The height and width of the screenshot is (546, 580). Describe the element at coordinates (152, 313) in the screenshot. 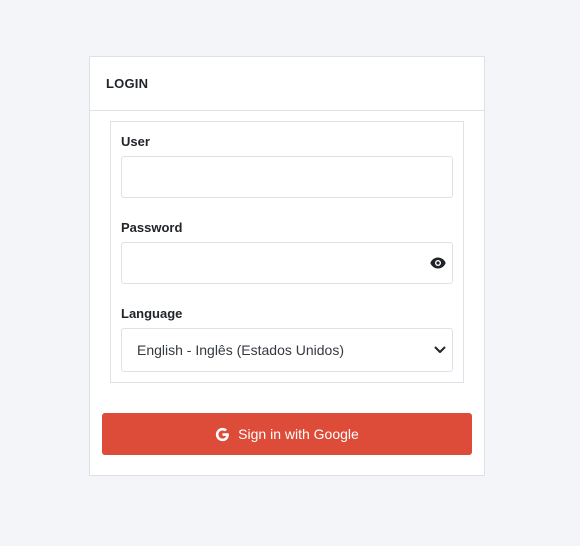

I see `language-label: Language` at that location.